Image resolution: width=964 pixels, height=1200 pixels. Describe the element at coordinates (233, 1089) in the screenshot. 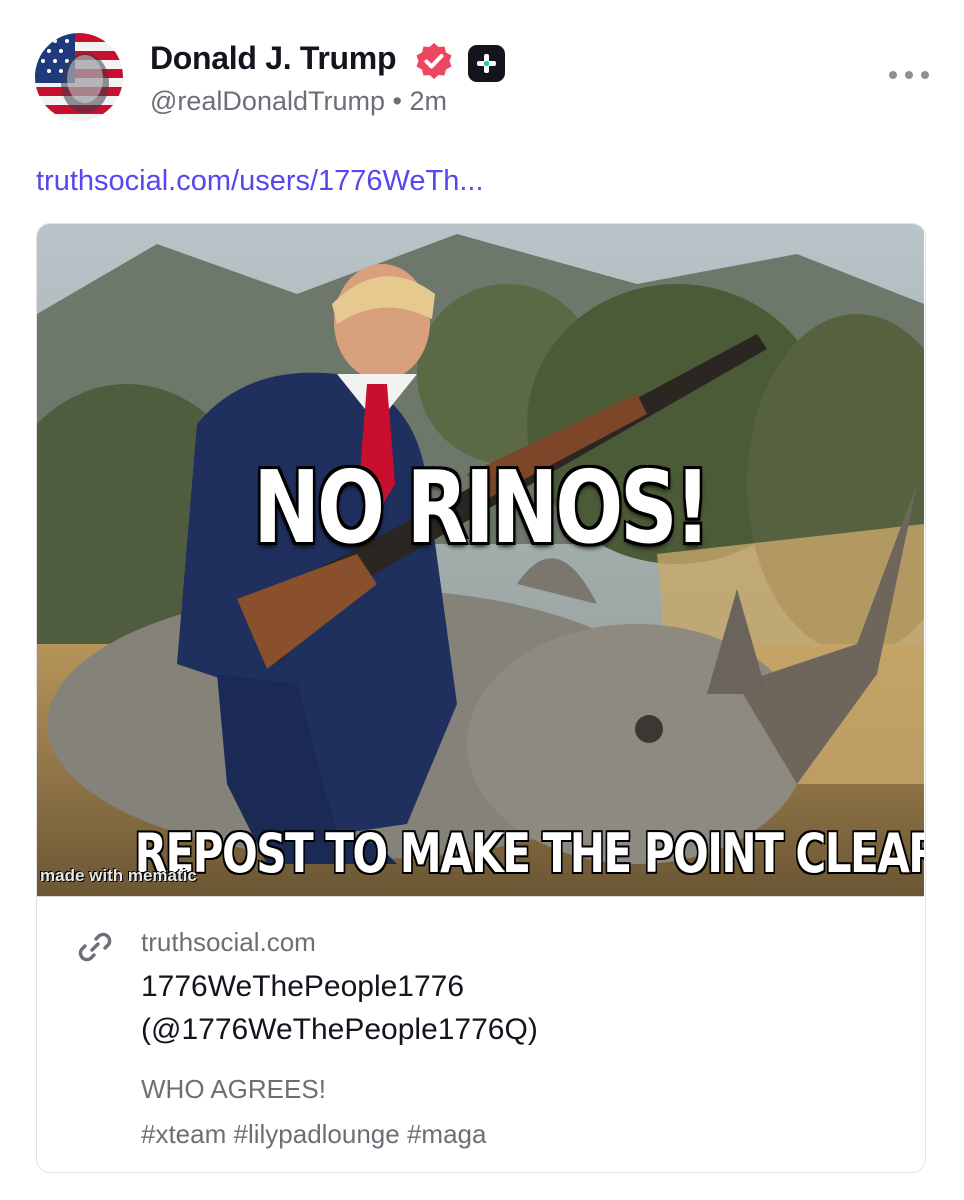

I see `card-description: WHO AGREES!` at that location.